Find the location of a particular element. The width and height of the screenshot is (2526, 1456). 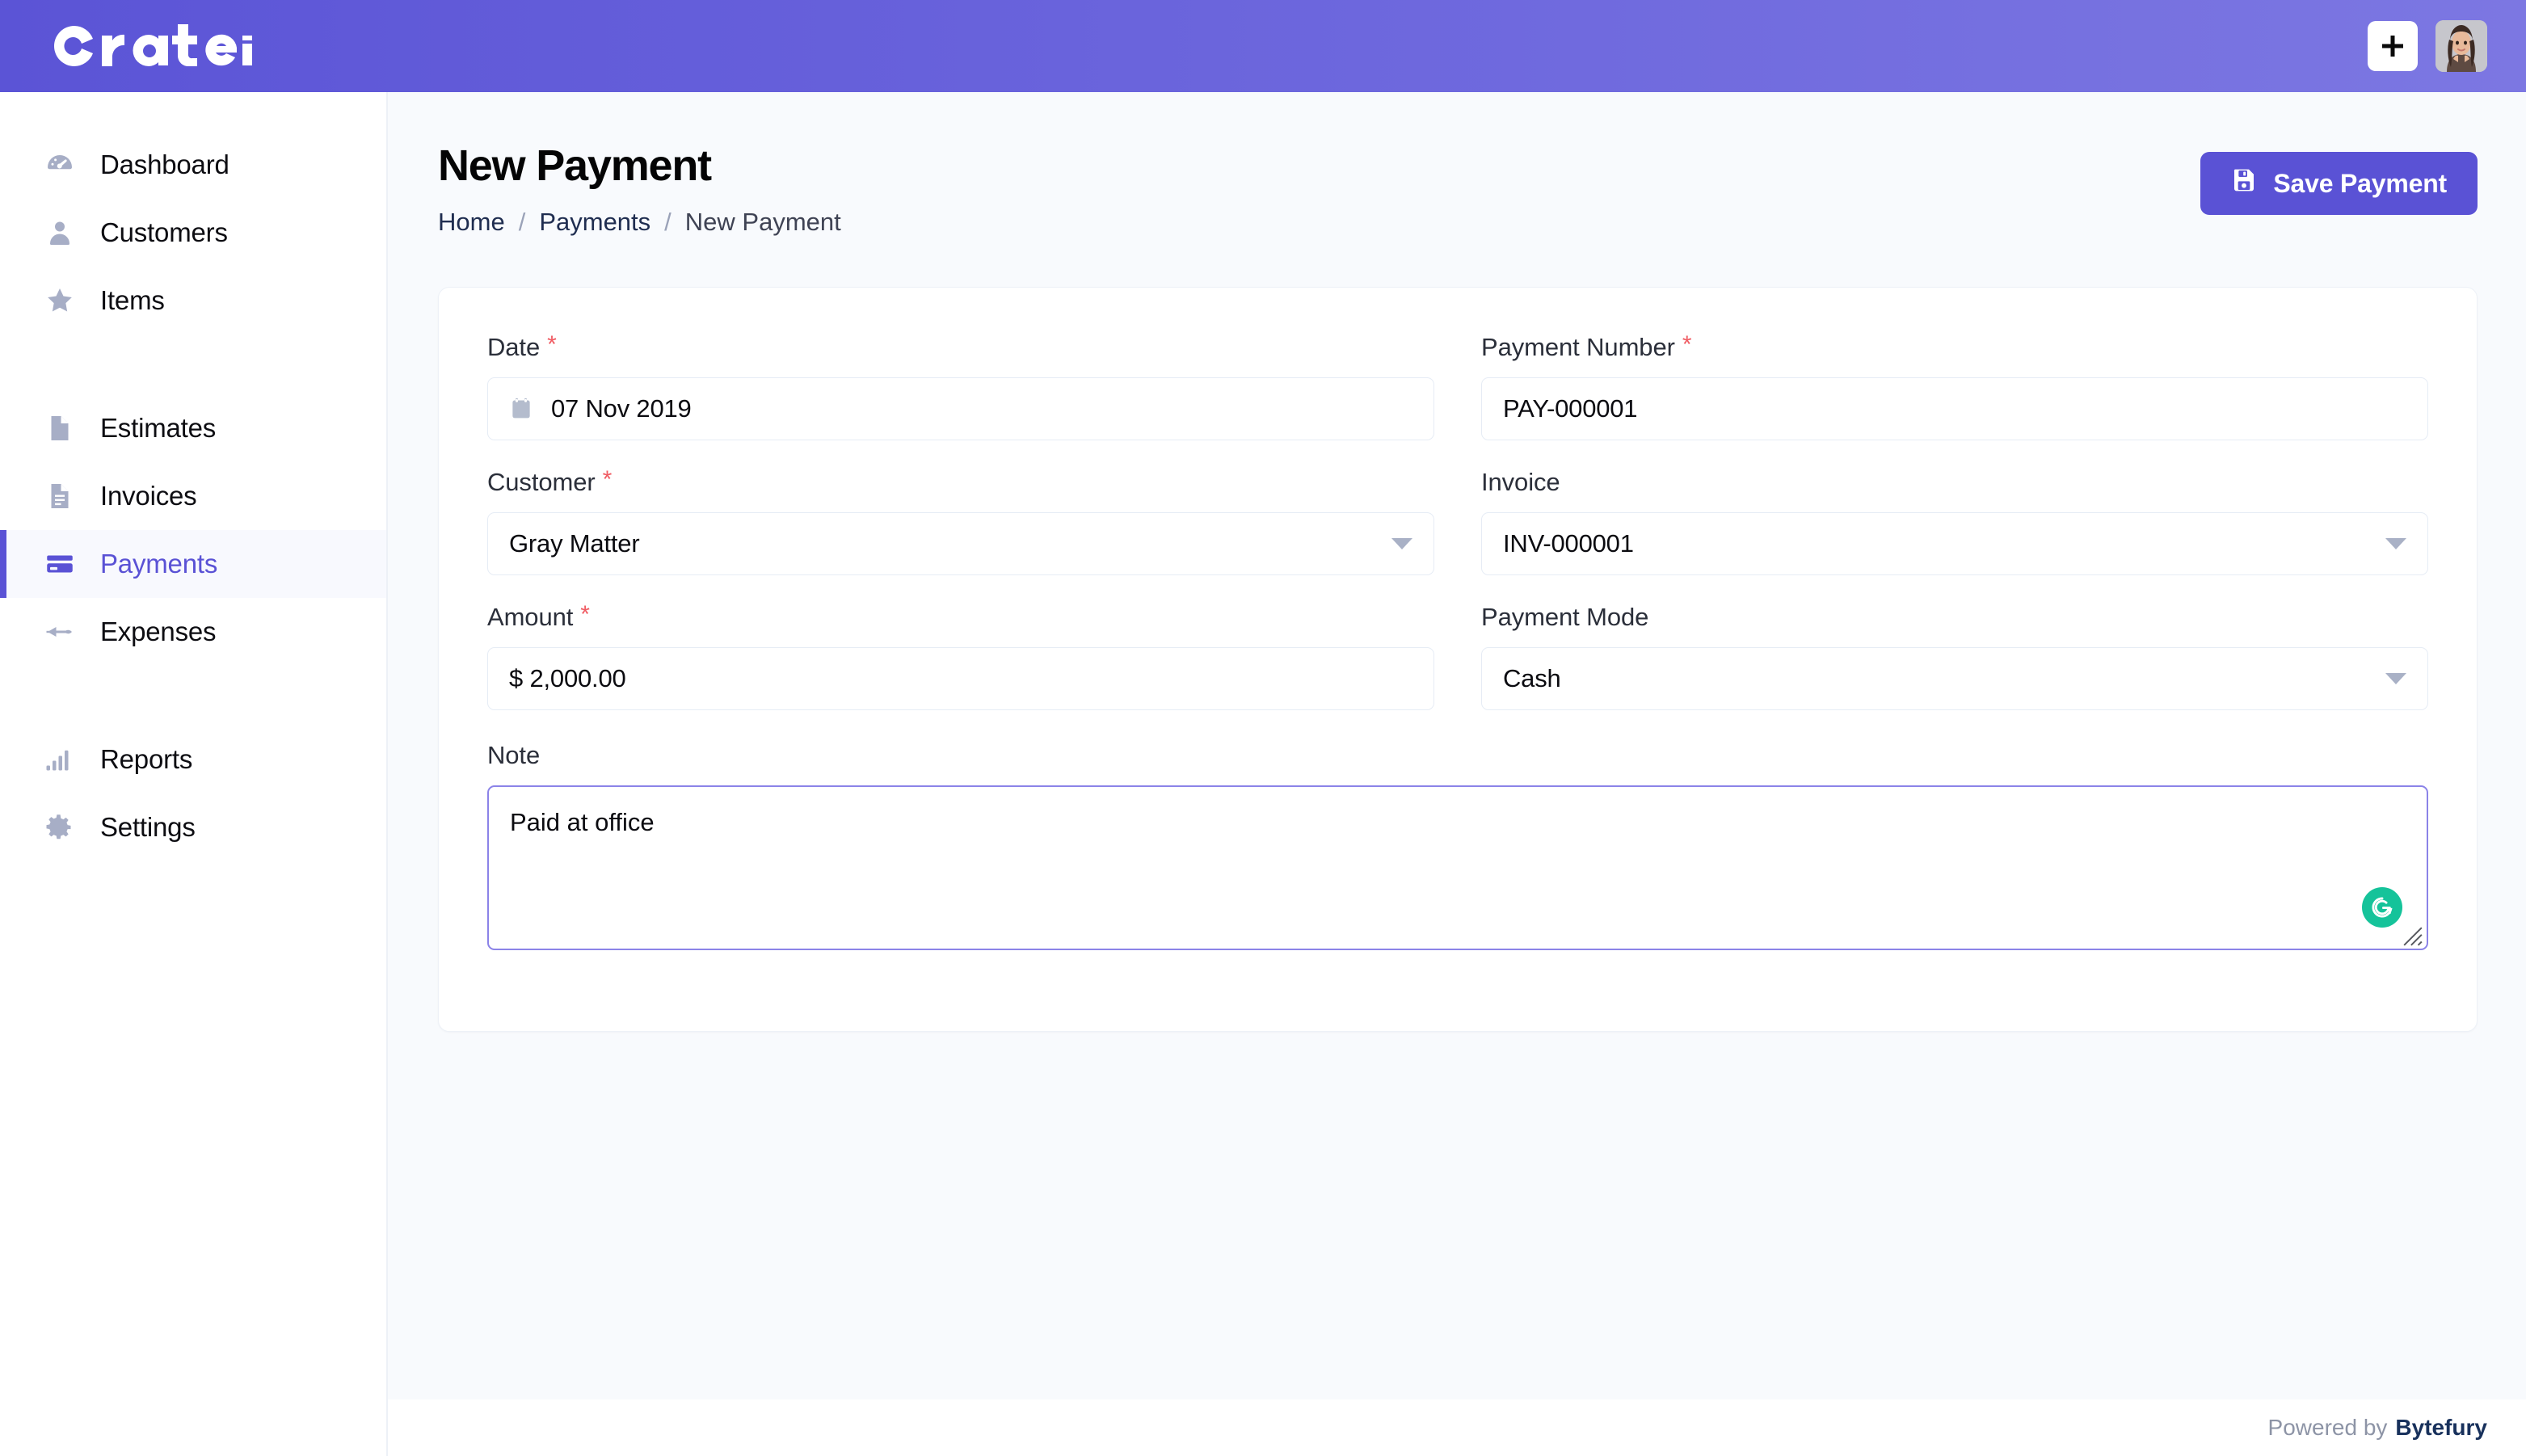

customer-select: Gray Matter is located at coordinates (960, 544).